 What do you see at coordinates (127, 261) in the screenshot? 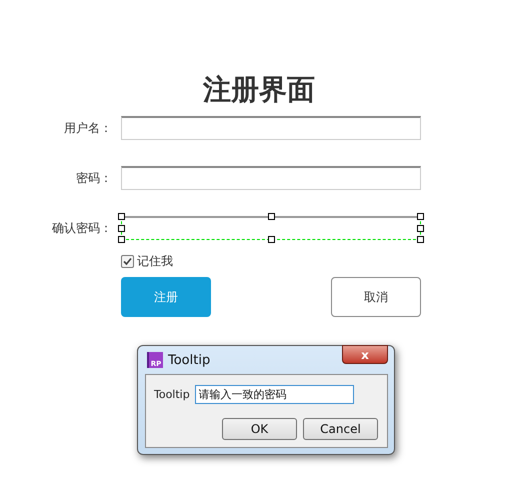
I see `checkbox` at bounding box center [127, 261].